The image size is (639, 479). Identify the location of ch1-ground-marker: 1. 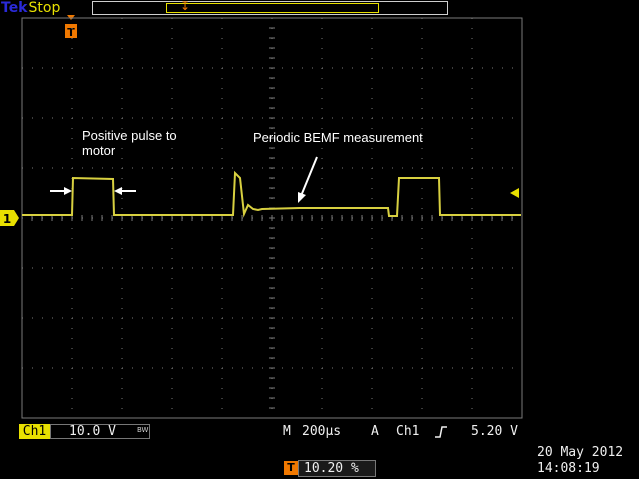
(9, 218).